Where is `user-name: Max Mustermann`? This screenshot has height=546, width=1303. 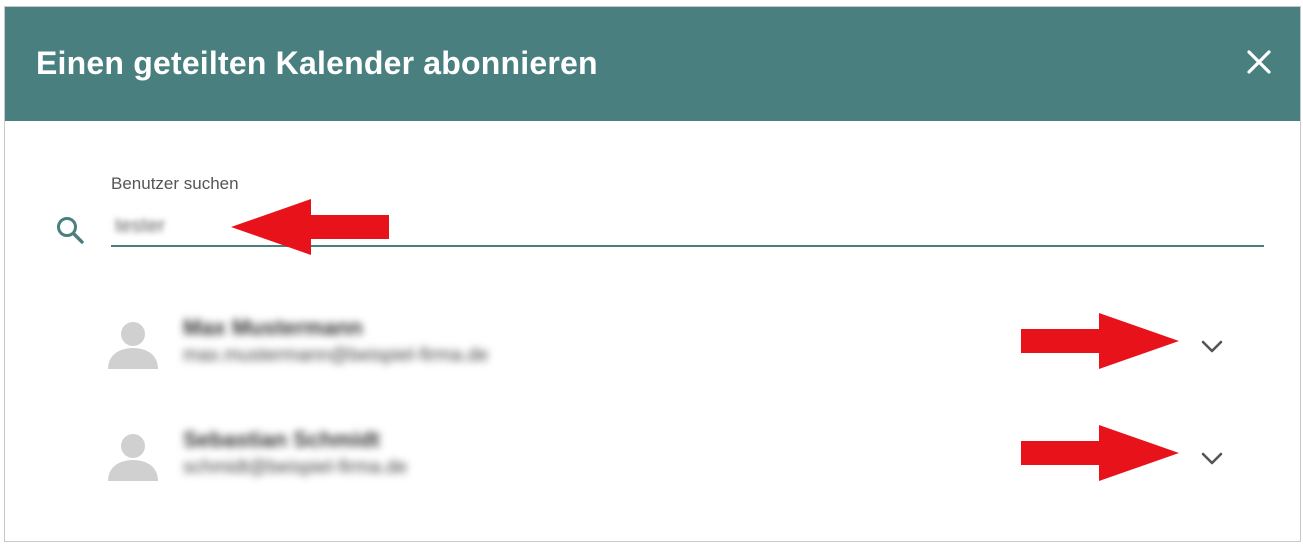 user-name: Max Mustermann is located at coordinates (273, 327).